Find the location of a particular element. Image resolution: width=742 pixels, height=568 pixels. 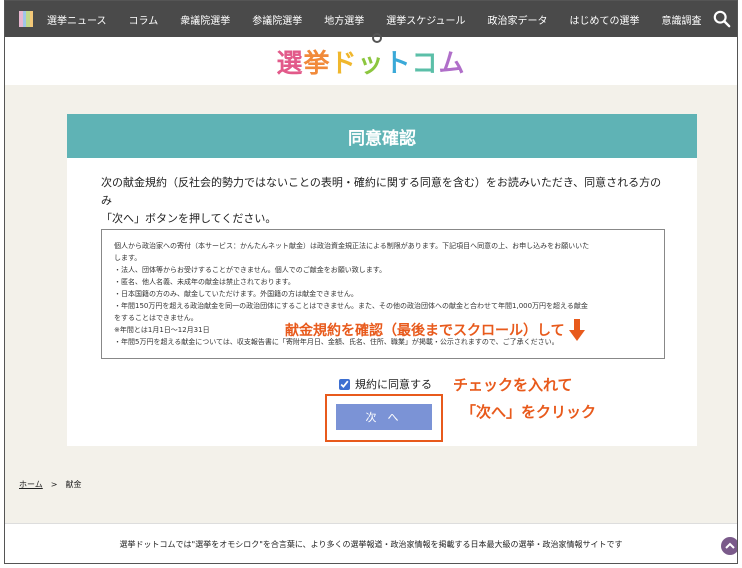

scroll-hint-annotation: 献金規約を確認（最後までスクロール）して is located at coordinates (435, 330).